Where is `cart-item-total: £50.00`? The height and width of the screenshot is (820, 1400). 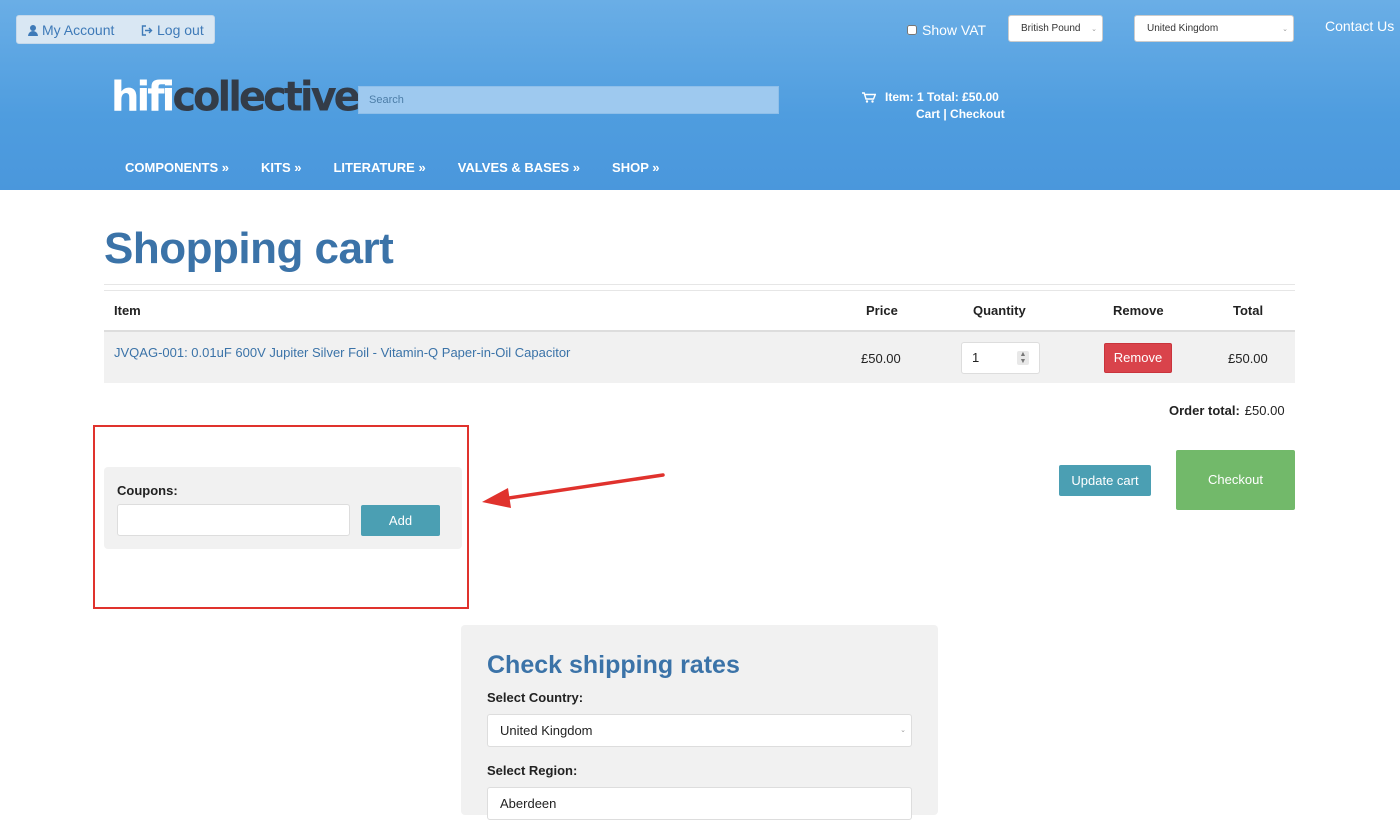
cart-item-total: £50.00 is located at coordinates (1248, 358).